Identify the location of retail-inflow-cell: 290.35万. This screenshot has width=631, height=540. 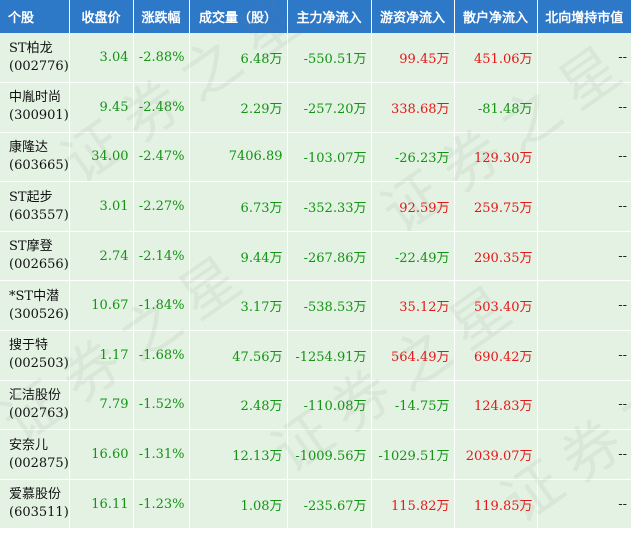
(496, 256).